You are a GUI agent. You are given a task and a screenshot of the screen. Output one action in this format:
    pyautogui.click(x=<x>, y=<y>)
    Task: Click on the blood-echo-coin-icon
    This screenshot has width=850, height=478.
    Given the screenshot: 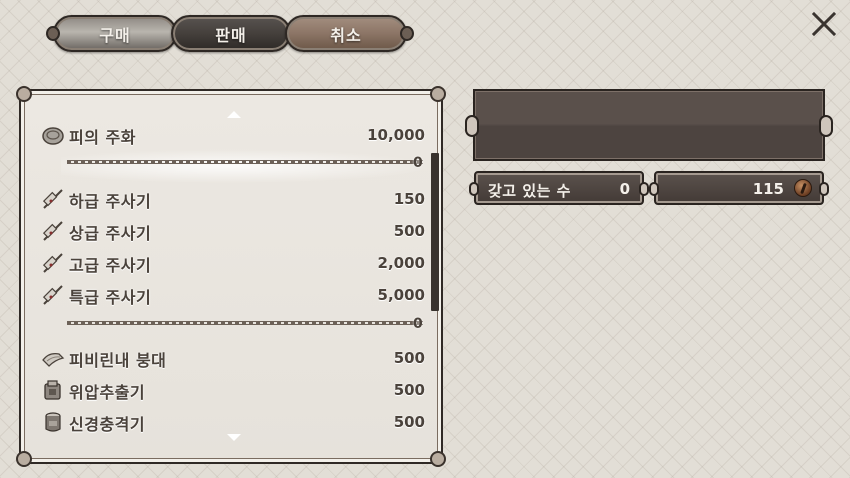 What is the action you would take?
    pyautogui.click(x=803, y=188)
    